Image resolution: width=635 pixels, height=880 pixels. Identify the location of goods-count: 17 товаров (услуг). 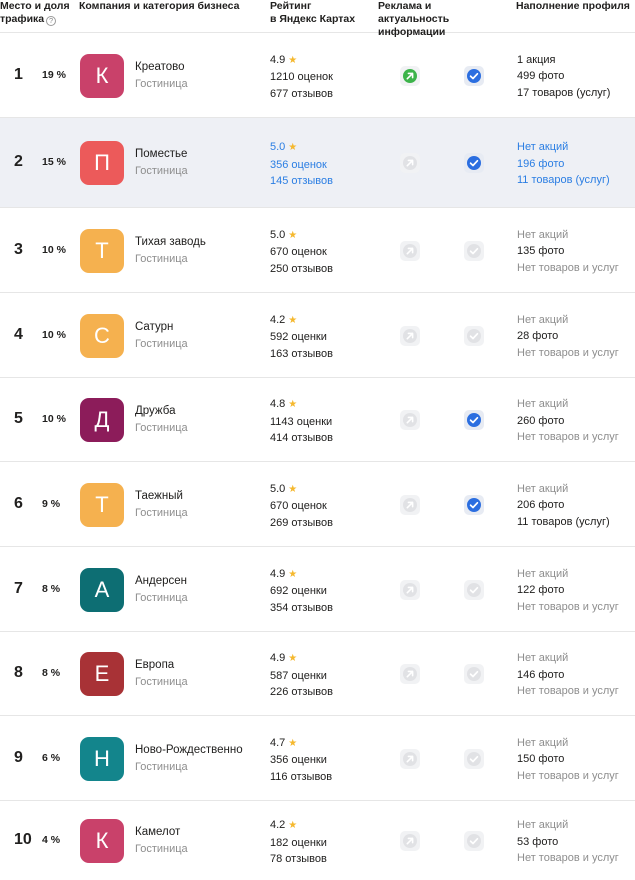
(564, 92).